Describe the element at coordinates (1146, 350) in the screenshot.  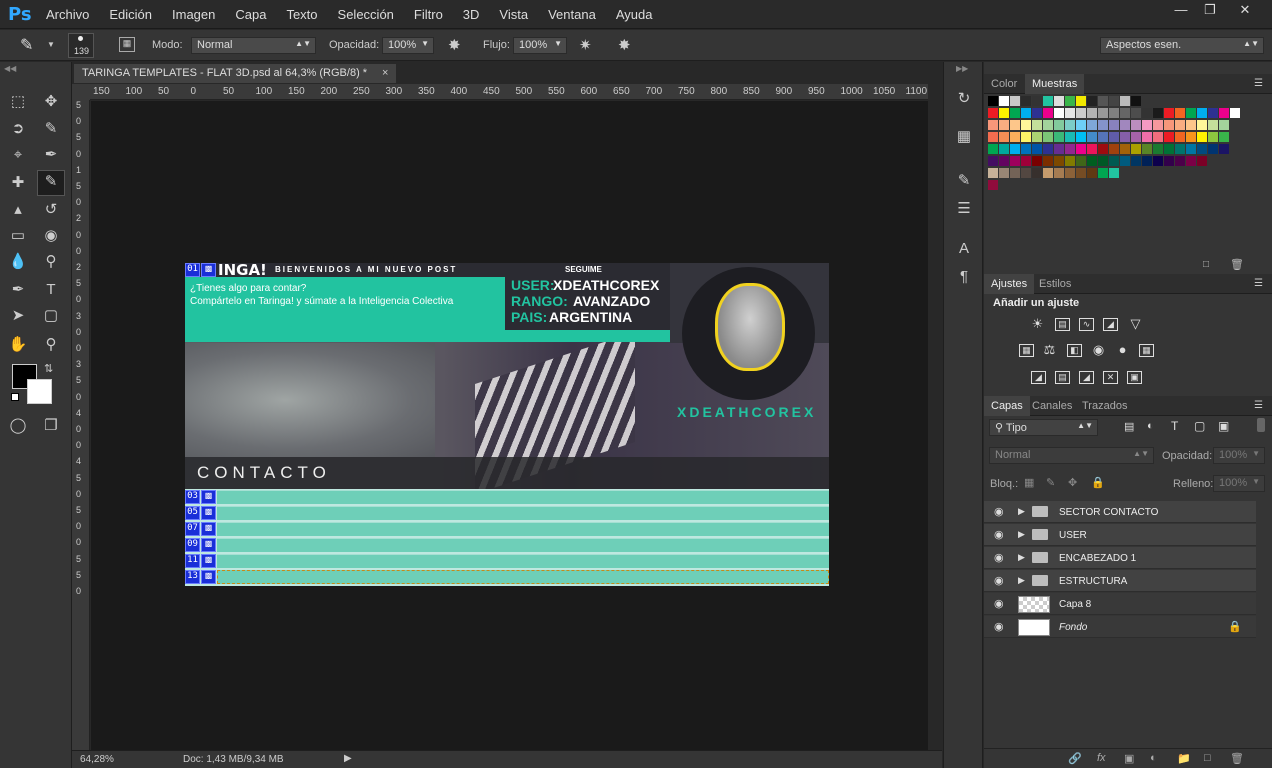
I see `color-lookup-icon: ▦` at that location.